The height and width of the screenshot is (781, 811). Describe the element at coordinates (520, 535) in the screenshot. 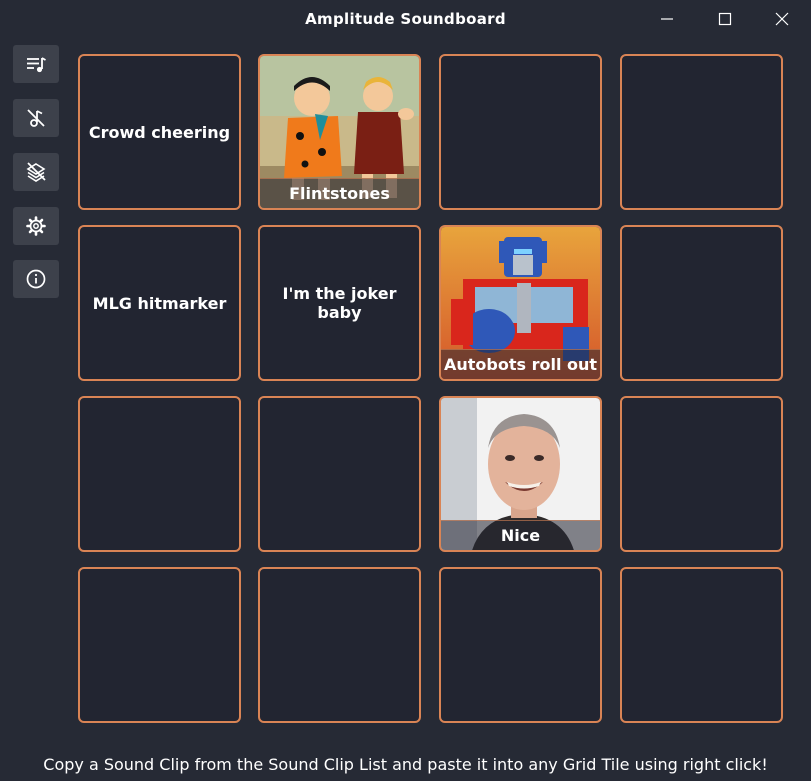

I see `tile-label: Nice` at that location.